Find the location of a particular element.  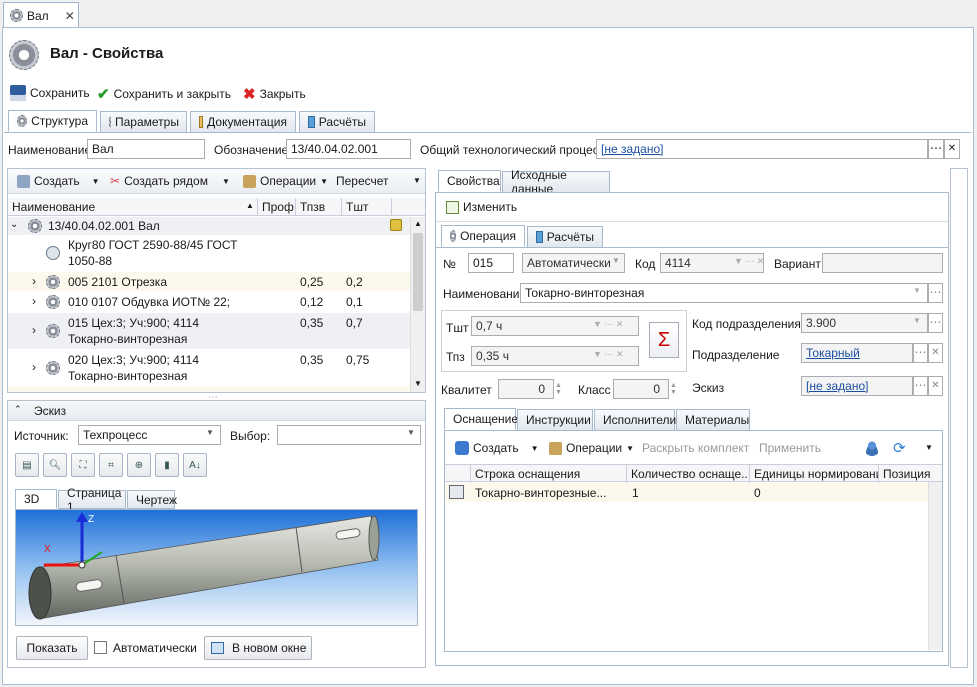

tree-row: › 005 2101 Отрезка 0,25 0,2 is located at coordinates (209, 281).